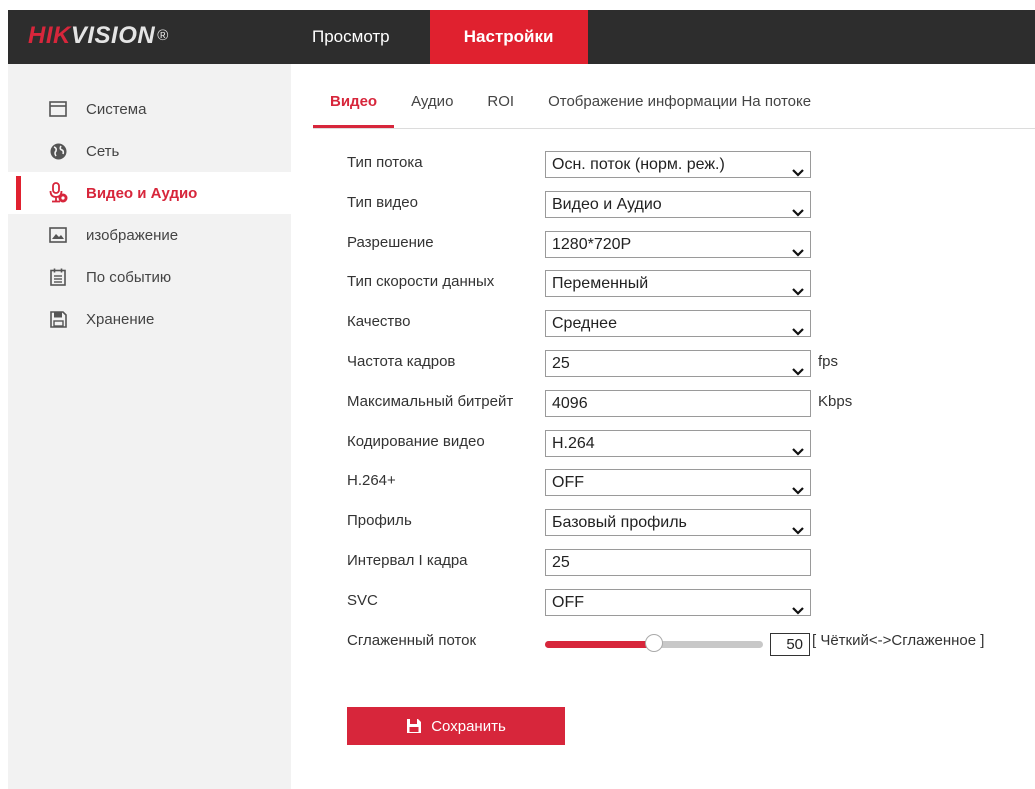 Image resolution: width=1035 pixels, height=789 pixels. I want to click on frame-rate-unit: fps, so click(828, 361).